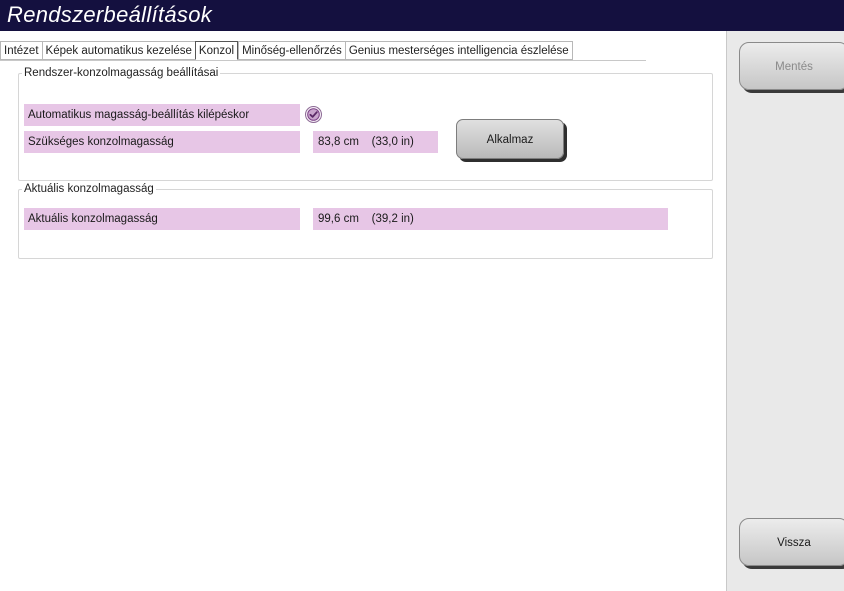 The width and height of the screenshot is (844, 591). What do you see at coordinates (89, 189) in the screenshot?
I see `current-height-legend: Aktuális konzolmagasság` at bounding box center [89, 189].